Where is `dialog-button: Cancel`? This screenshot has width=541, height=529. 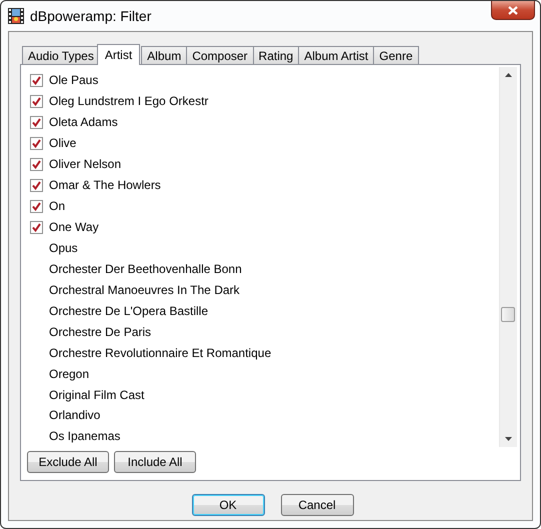
dialog-button: Cancel is located at coordinates (317, 505).